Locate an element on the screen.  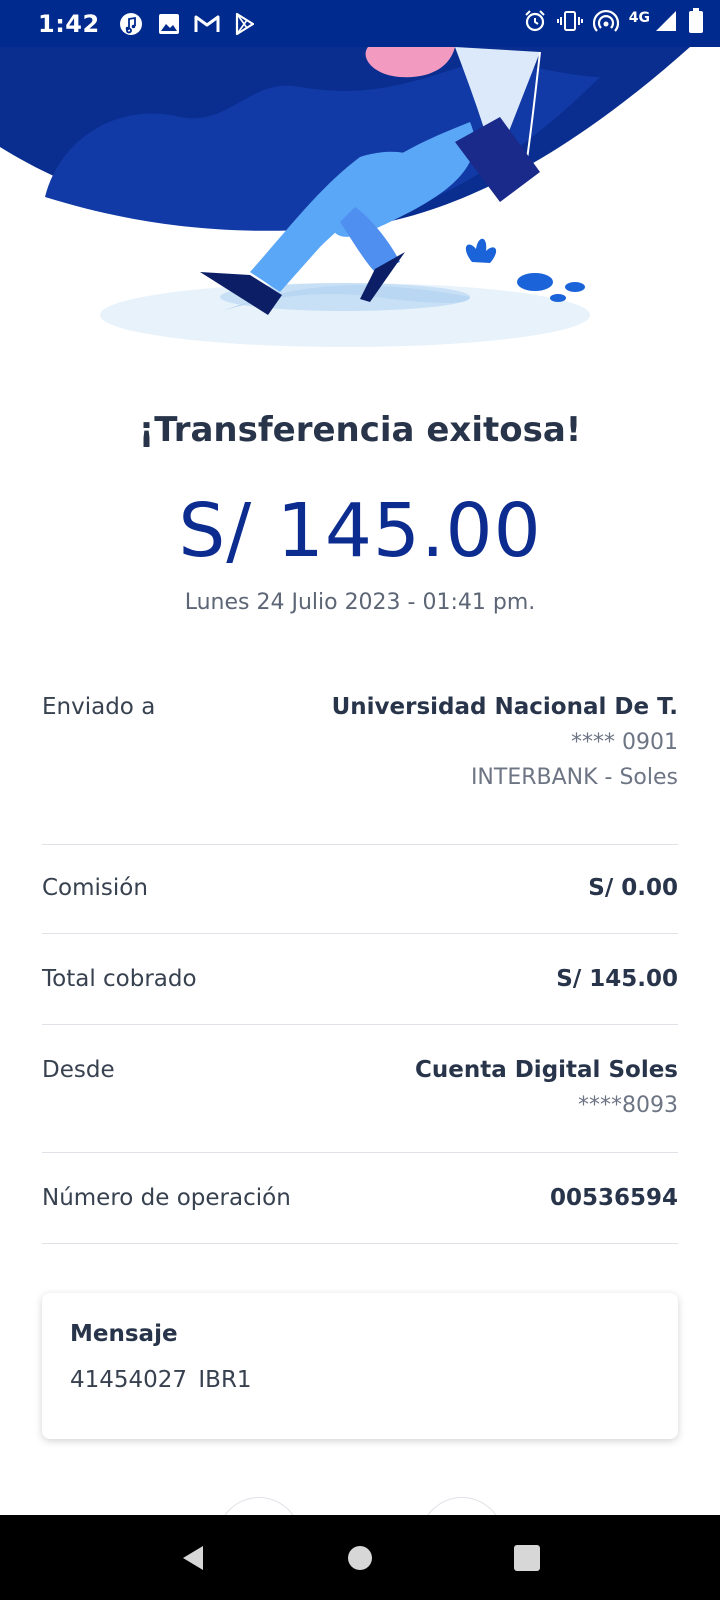
network-type: 4G is located at coordinates (639, 17).